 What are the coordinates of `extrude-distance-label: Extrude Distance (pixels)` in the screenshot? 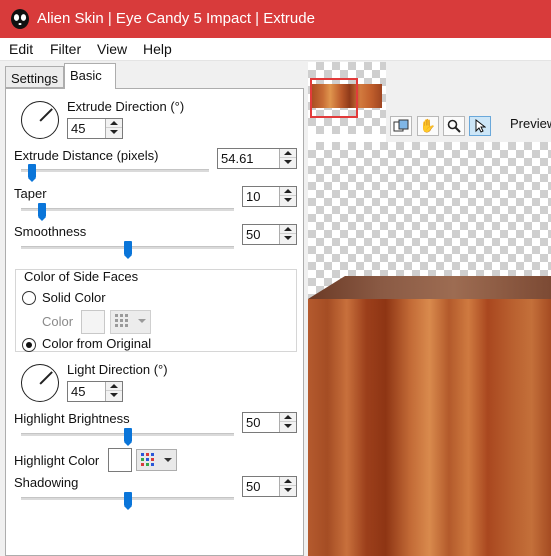 It's located at (86, 155).